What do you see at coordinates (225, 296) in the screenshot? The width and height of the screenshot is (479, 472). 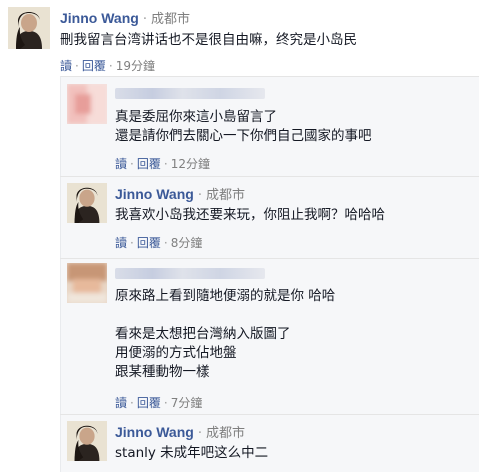 I see `comment-text-line: 原來路上看到隨地便溺的就是你 哈哈` at bounding box center [225, 296].